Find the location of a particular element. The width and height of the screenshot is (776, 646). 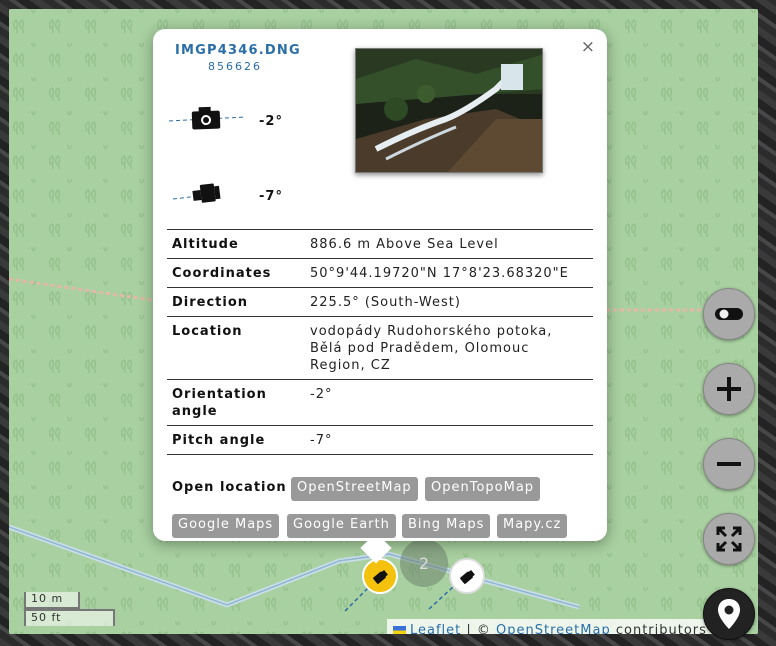

toggle-icon is located at coordinates (729, 314).